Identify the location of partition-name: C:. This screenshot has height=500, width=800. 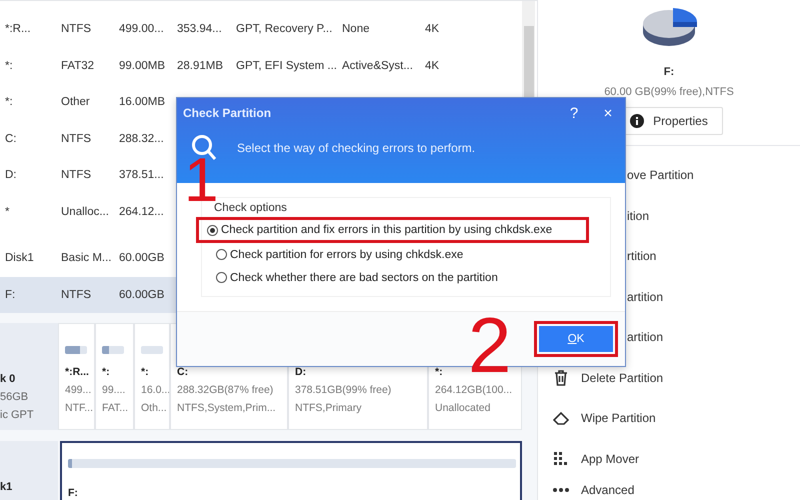
(183, 372).